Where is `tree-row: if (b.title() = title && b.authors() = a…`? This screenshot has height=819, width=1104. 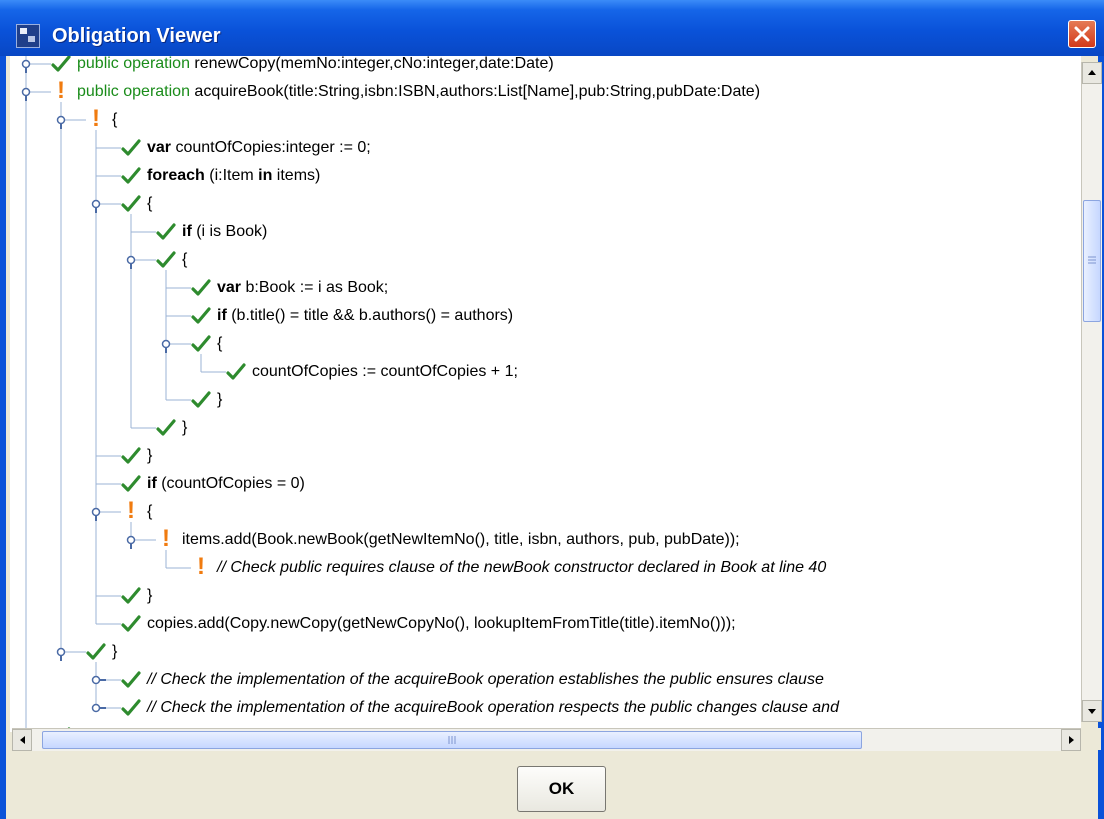 tree-row: if (b.title() = title && b.authors() = a… is located at coordinates (352, 316).